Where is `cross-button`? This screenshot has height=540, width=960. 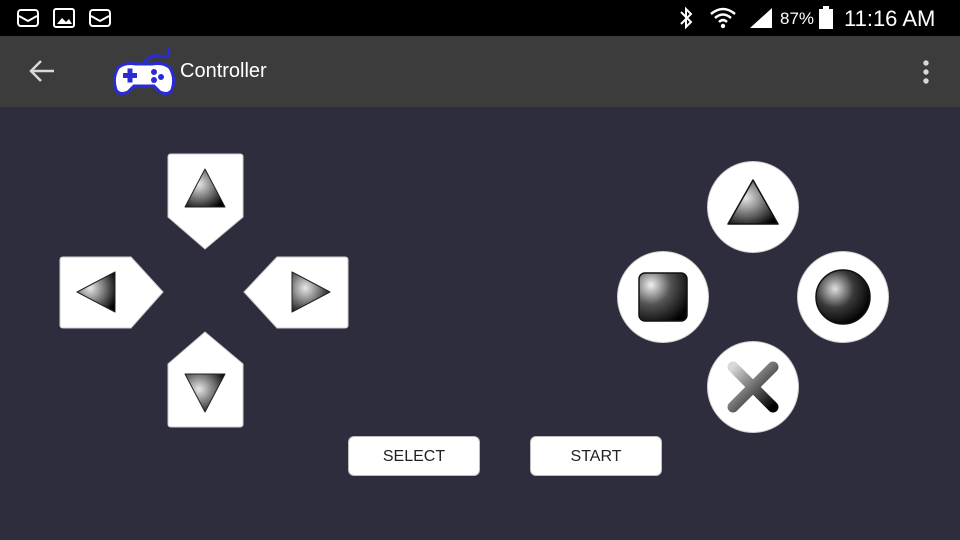
cross-button is located at coordinates (753, 387).